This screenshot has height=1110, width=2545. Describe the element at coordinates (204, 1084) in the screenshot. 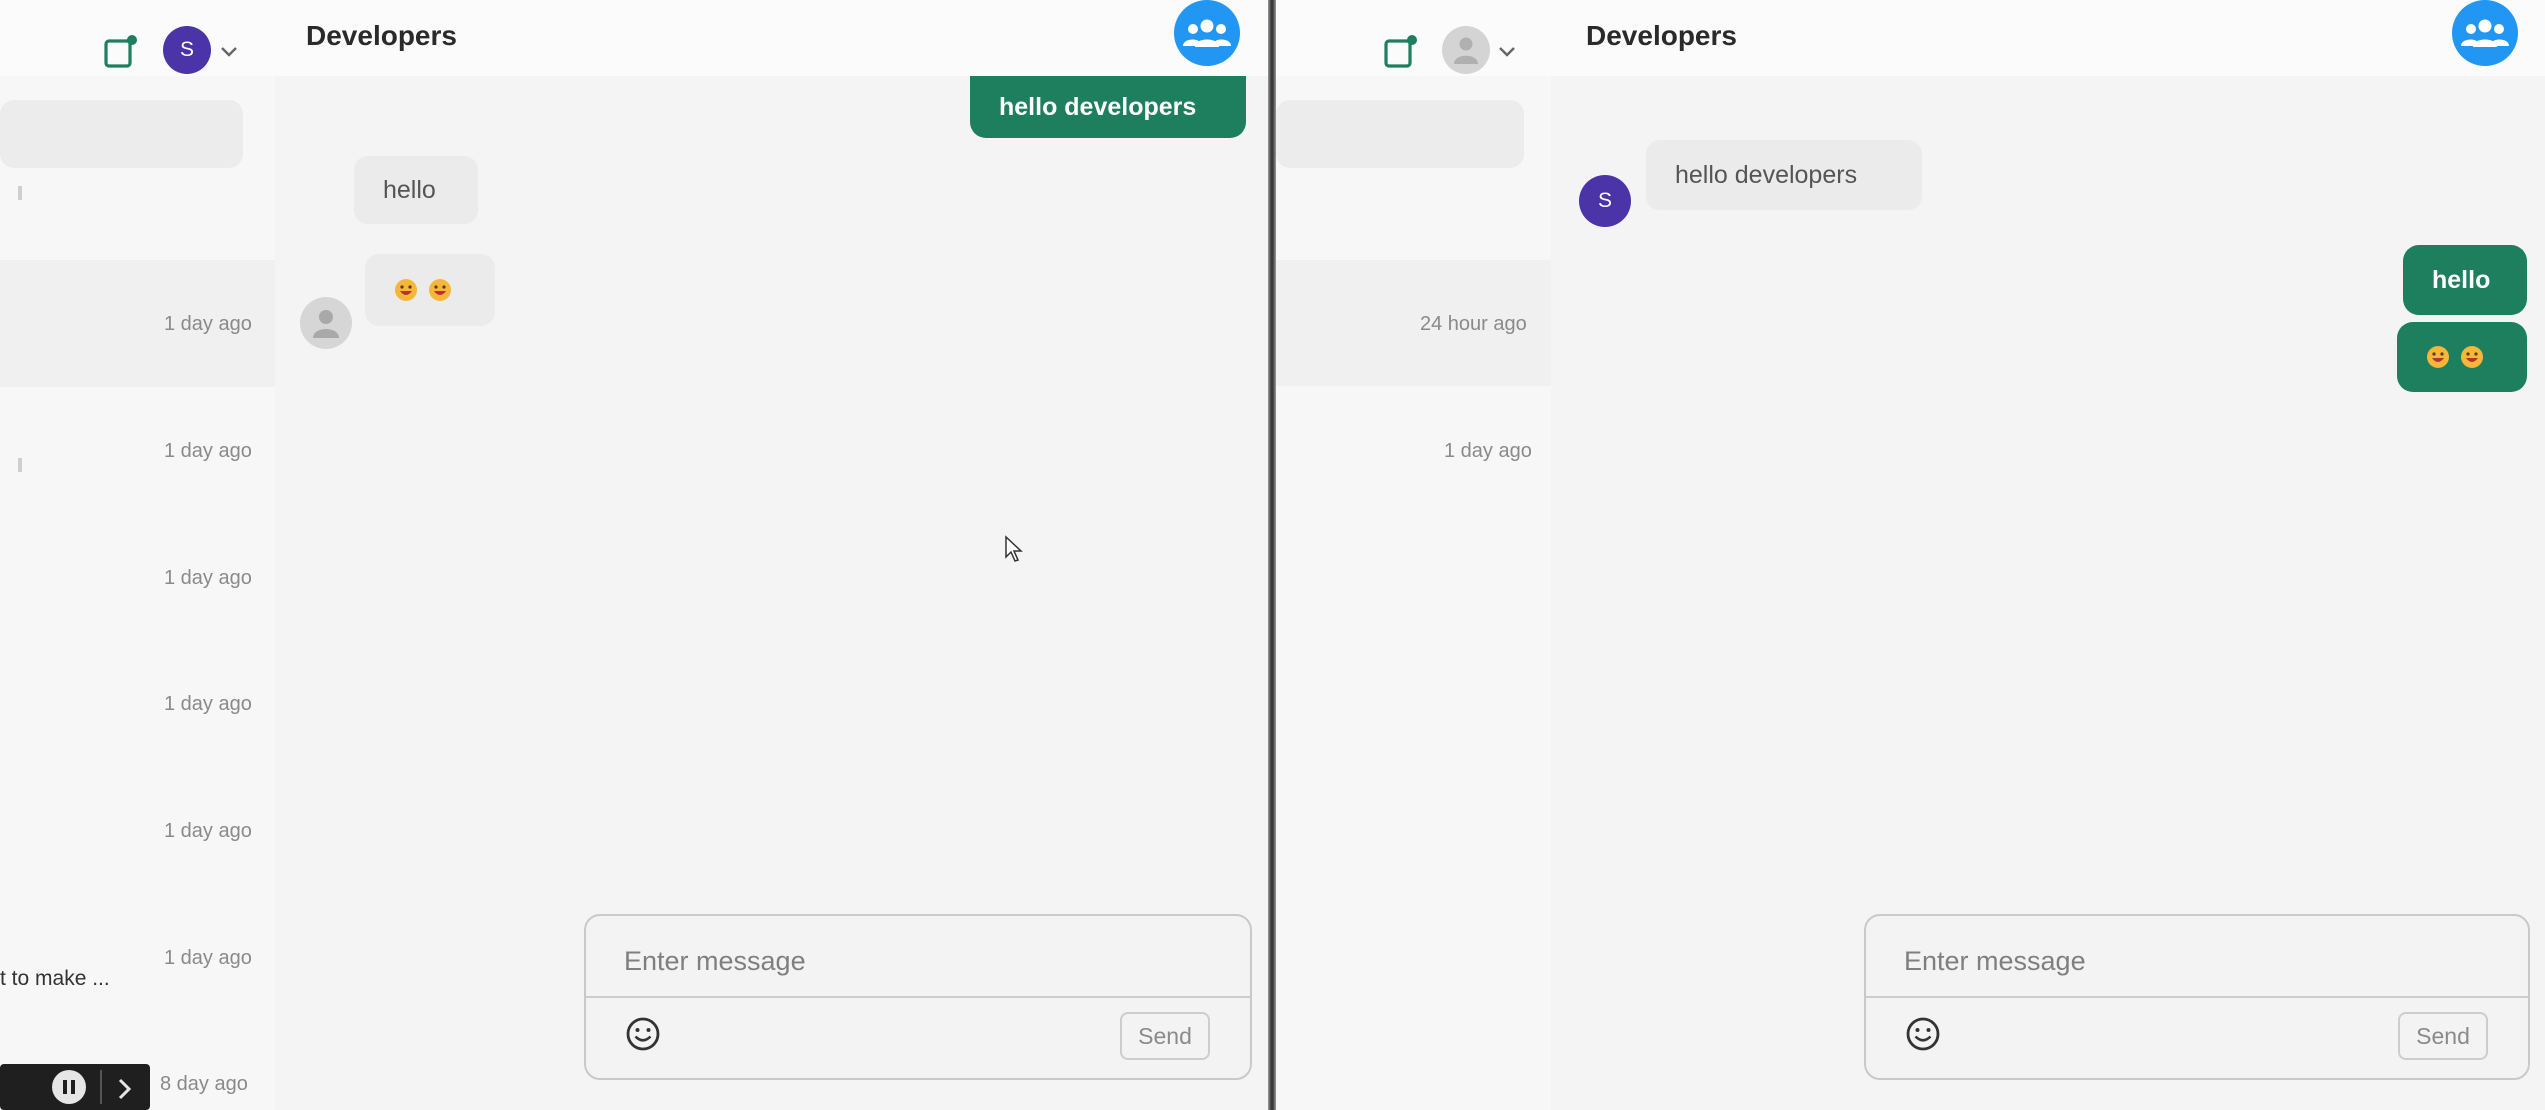

I see `conversation-time: 8 day ago` at that location.